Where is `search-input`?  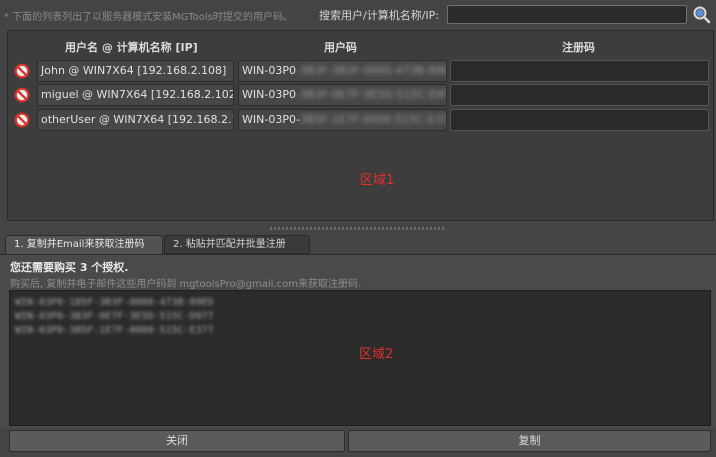
search-input is located at coordinates (567, 14).